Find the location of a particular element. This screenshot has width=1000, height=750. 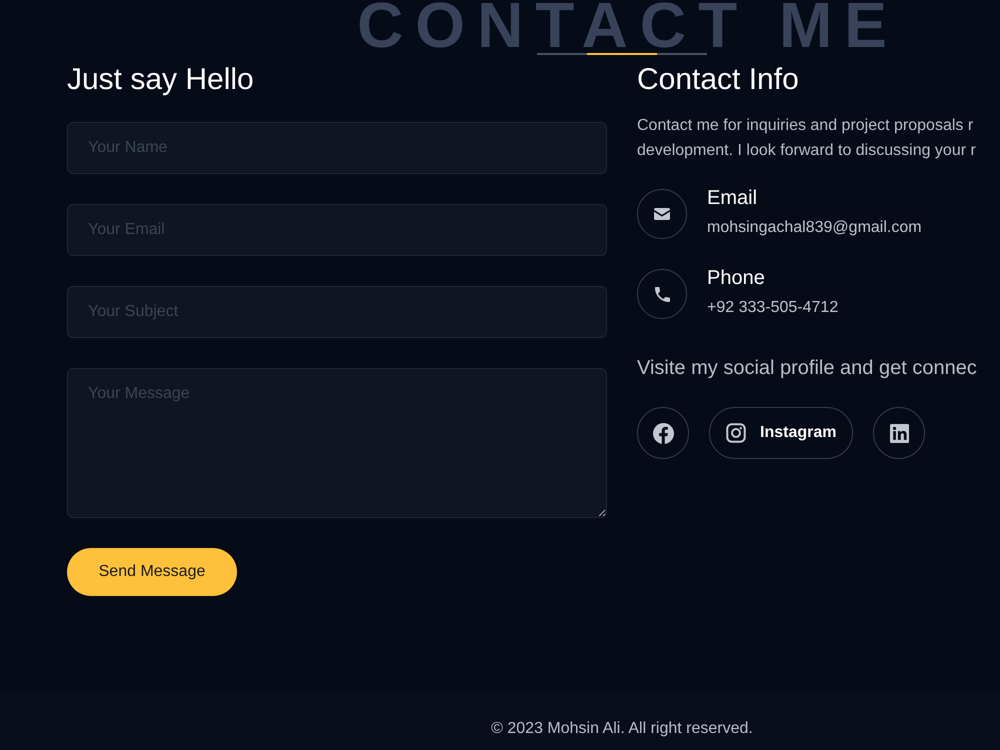

facebook-icon is located at coordinates (663, 433).